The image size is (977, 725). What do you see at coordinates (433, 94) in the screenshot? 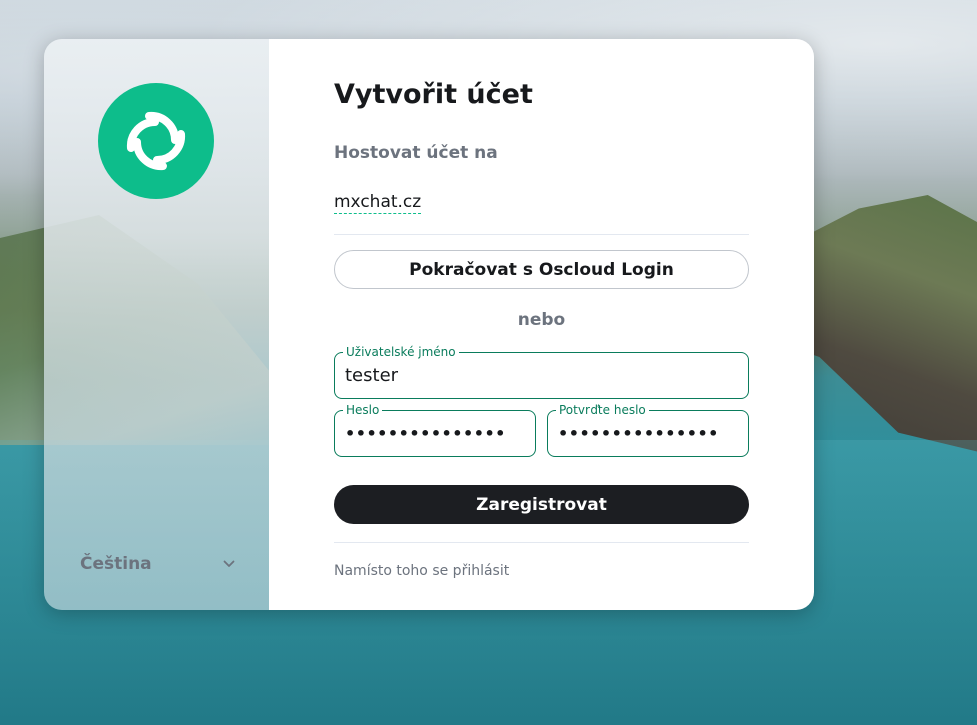
I see `page-title: Vytvořit účet` at bounding box center [433, 94].